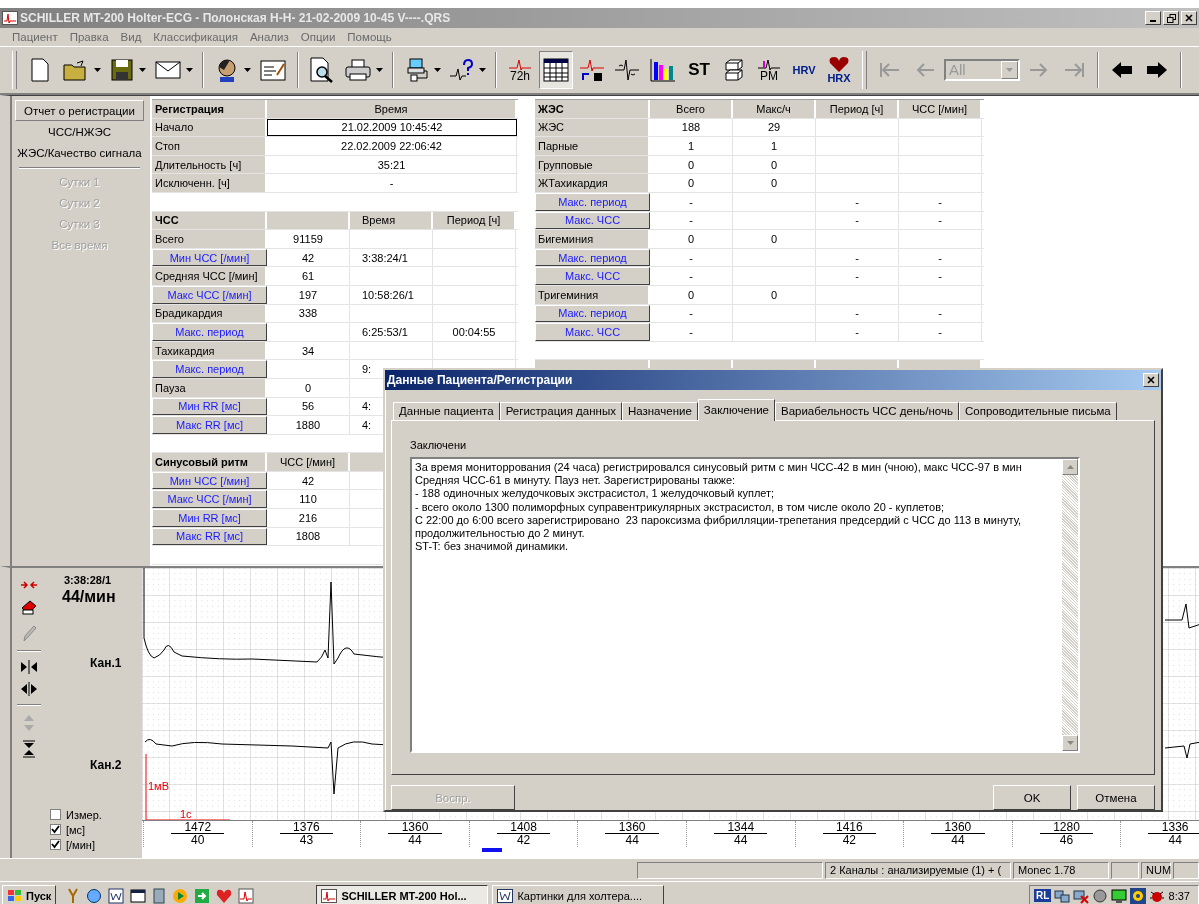 This screenshot has width=1199, height=904. I want to click on pacemaker-button: PM, so click(769, 70).